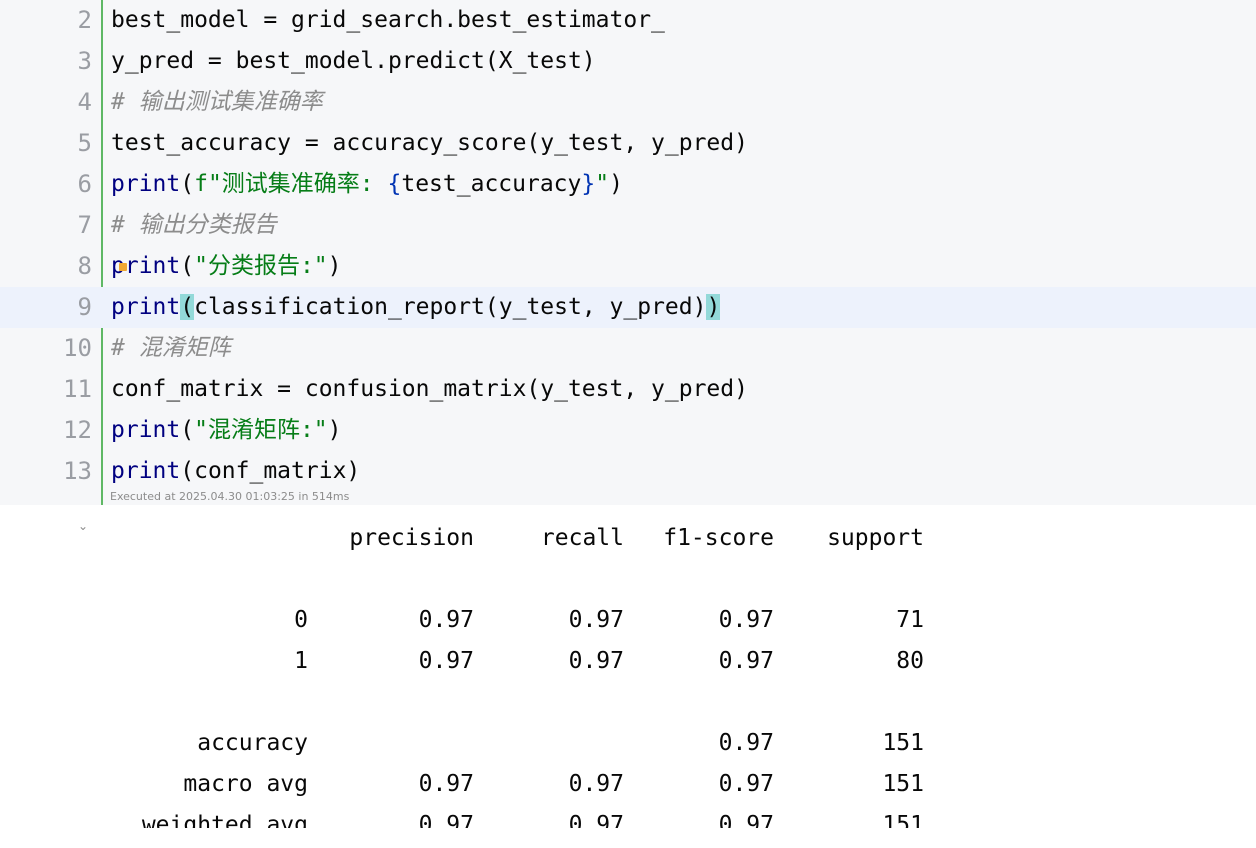 This screenshot has height=848, width=1256. I want to click on code-token: {, so click(394, 184).